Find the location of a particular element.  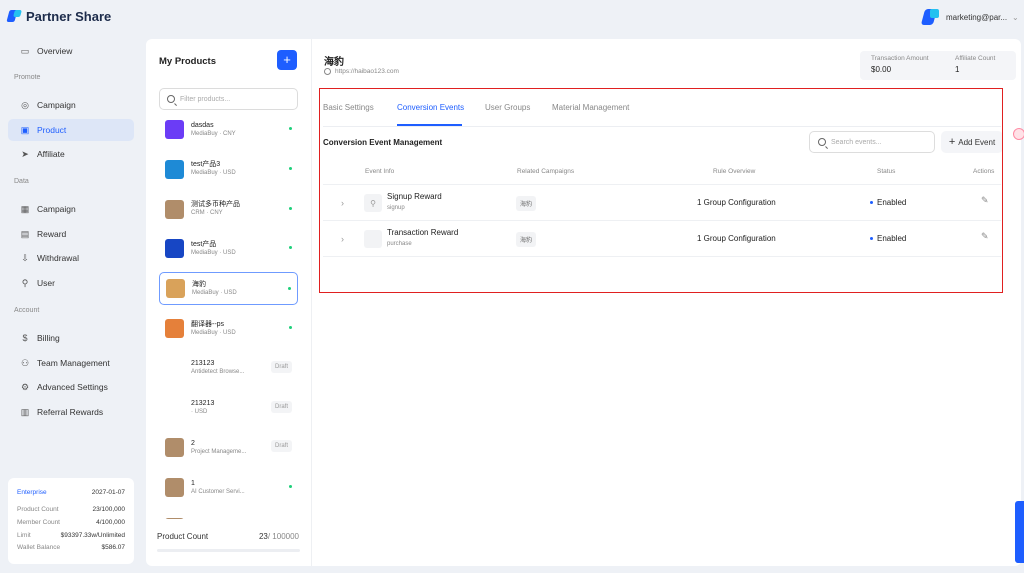

product-list-item: 测试222 is located at coordinates (228, 515).